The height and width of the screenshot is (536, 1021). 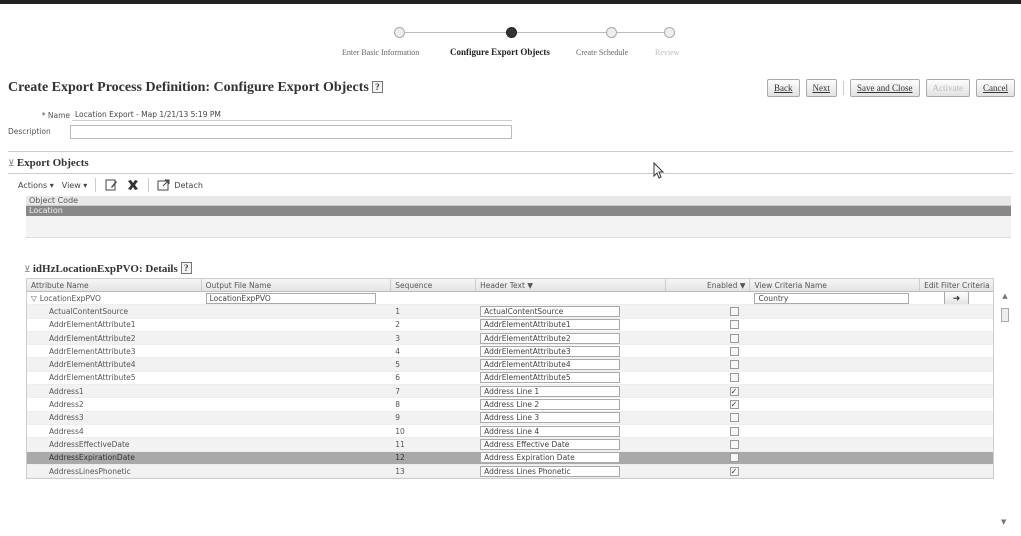 What do you see at coordinates (92, 365) in the screenshot?
I see `attribute-name-cell: AddrElementAttribute4` at bounding box center [92, 365].